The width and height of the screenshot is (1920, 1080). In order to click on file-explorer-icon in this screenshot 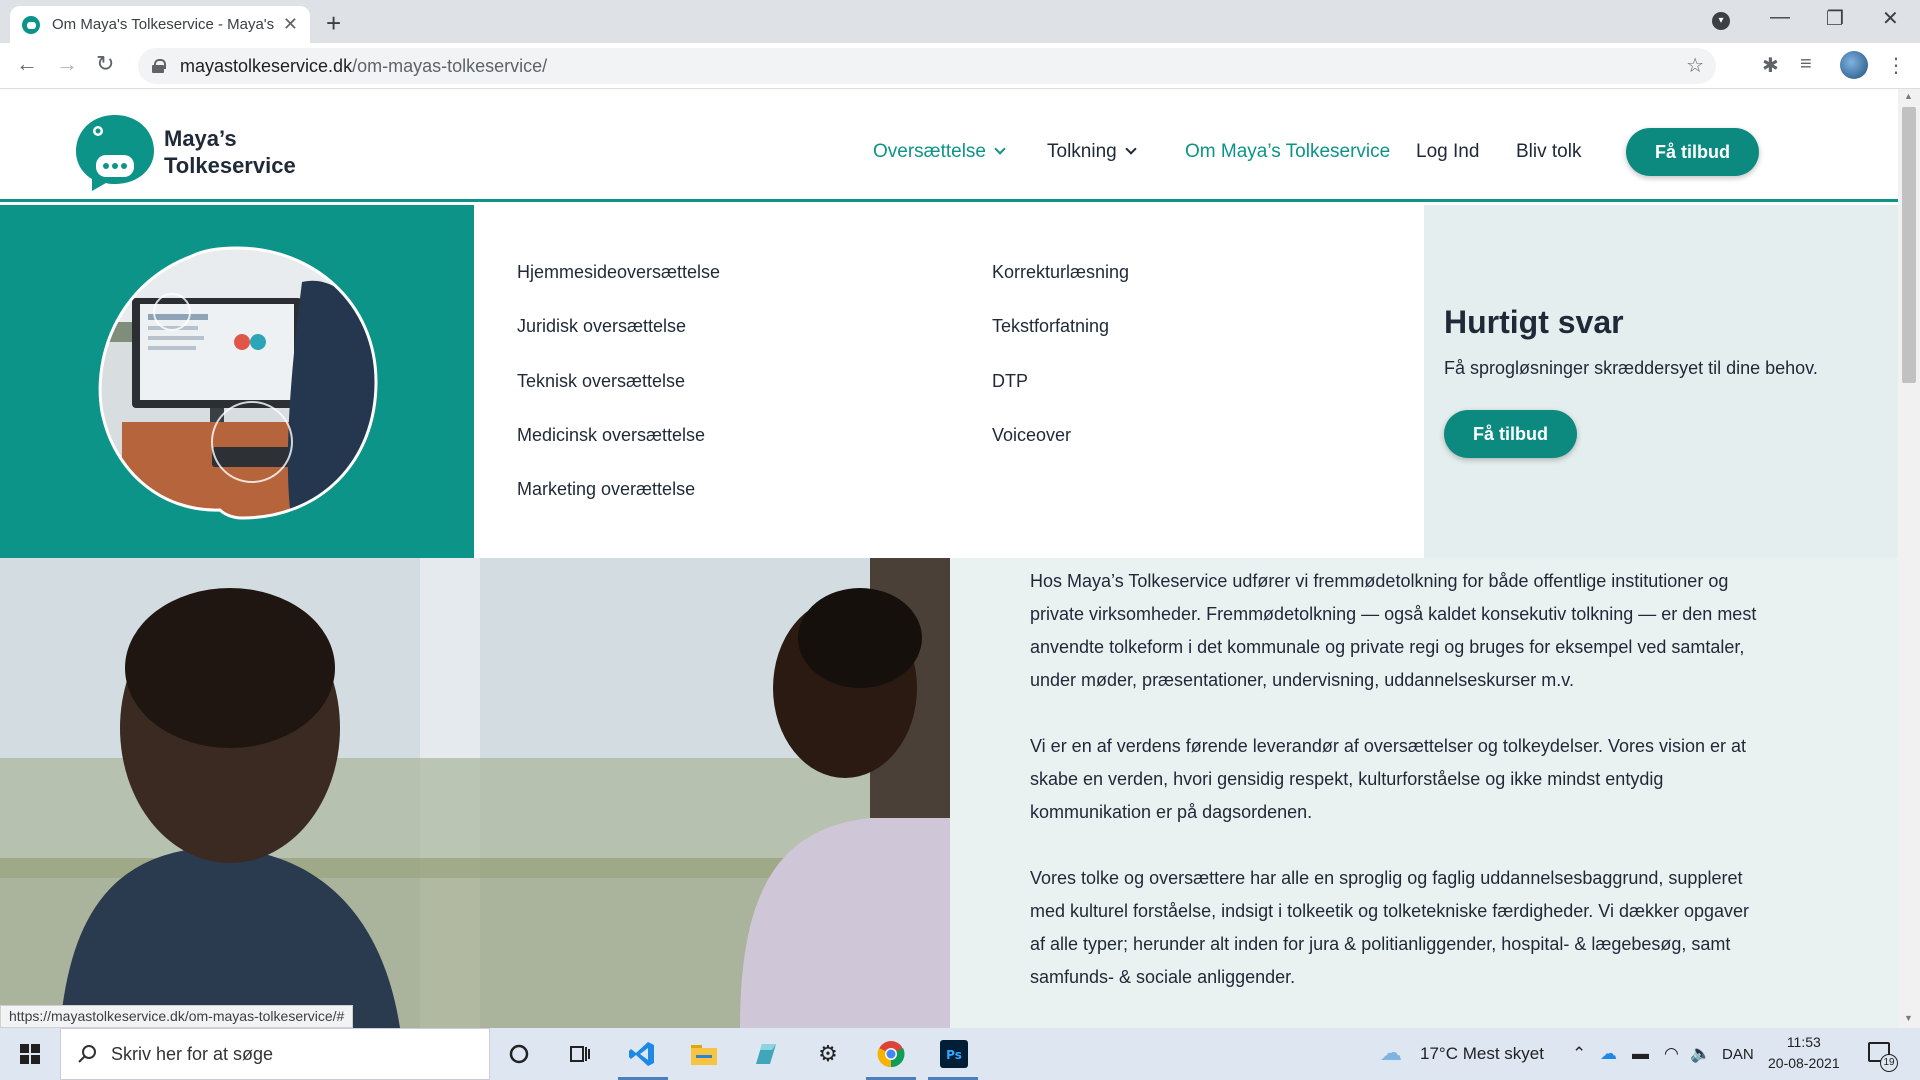, I will do `click(704, 1054)`.